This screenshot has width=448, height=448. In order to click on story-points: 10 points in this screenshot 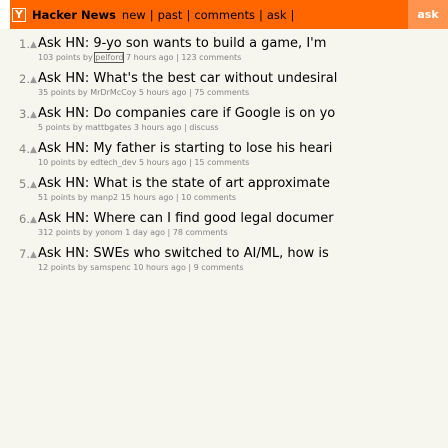, I will do `click(57, 162)`.